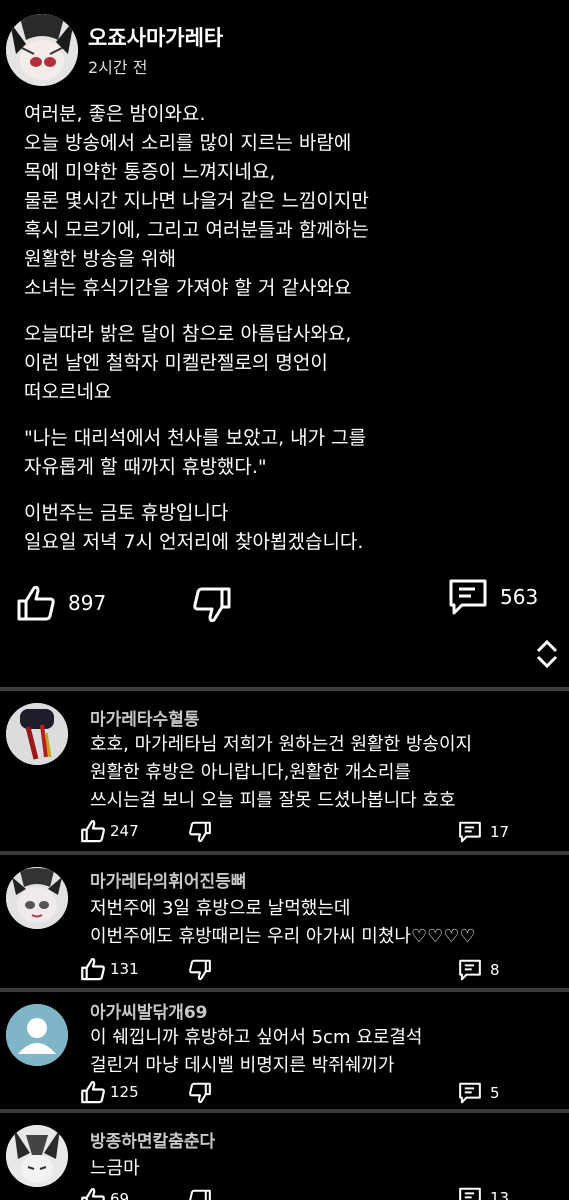 The width and height of the screenshot is (569, 1200). What do you see at coordinates (152, 1139) in the screenshot?
I see `commenter-name: 방종하면칼춤춘다` at bounding box center [152, 1139].